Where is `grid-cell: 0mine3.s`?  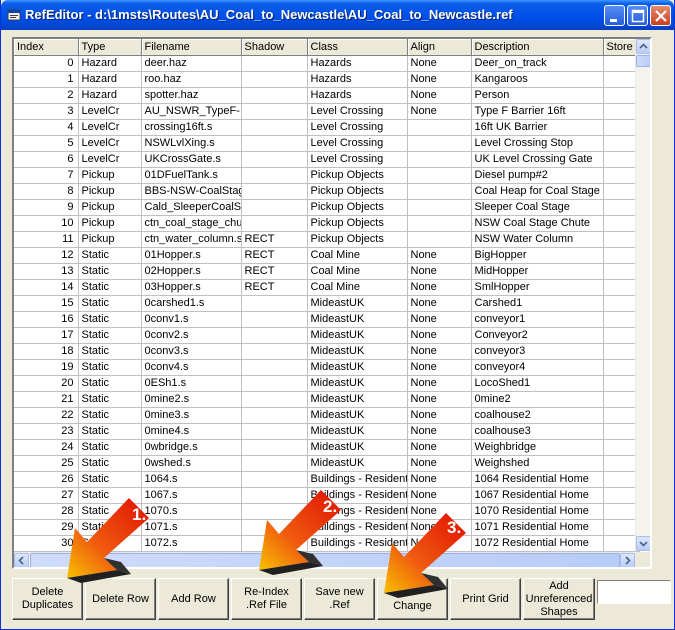
grid-cell: 0mine3.s is located at coordinates (191, 415).